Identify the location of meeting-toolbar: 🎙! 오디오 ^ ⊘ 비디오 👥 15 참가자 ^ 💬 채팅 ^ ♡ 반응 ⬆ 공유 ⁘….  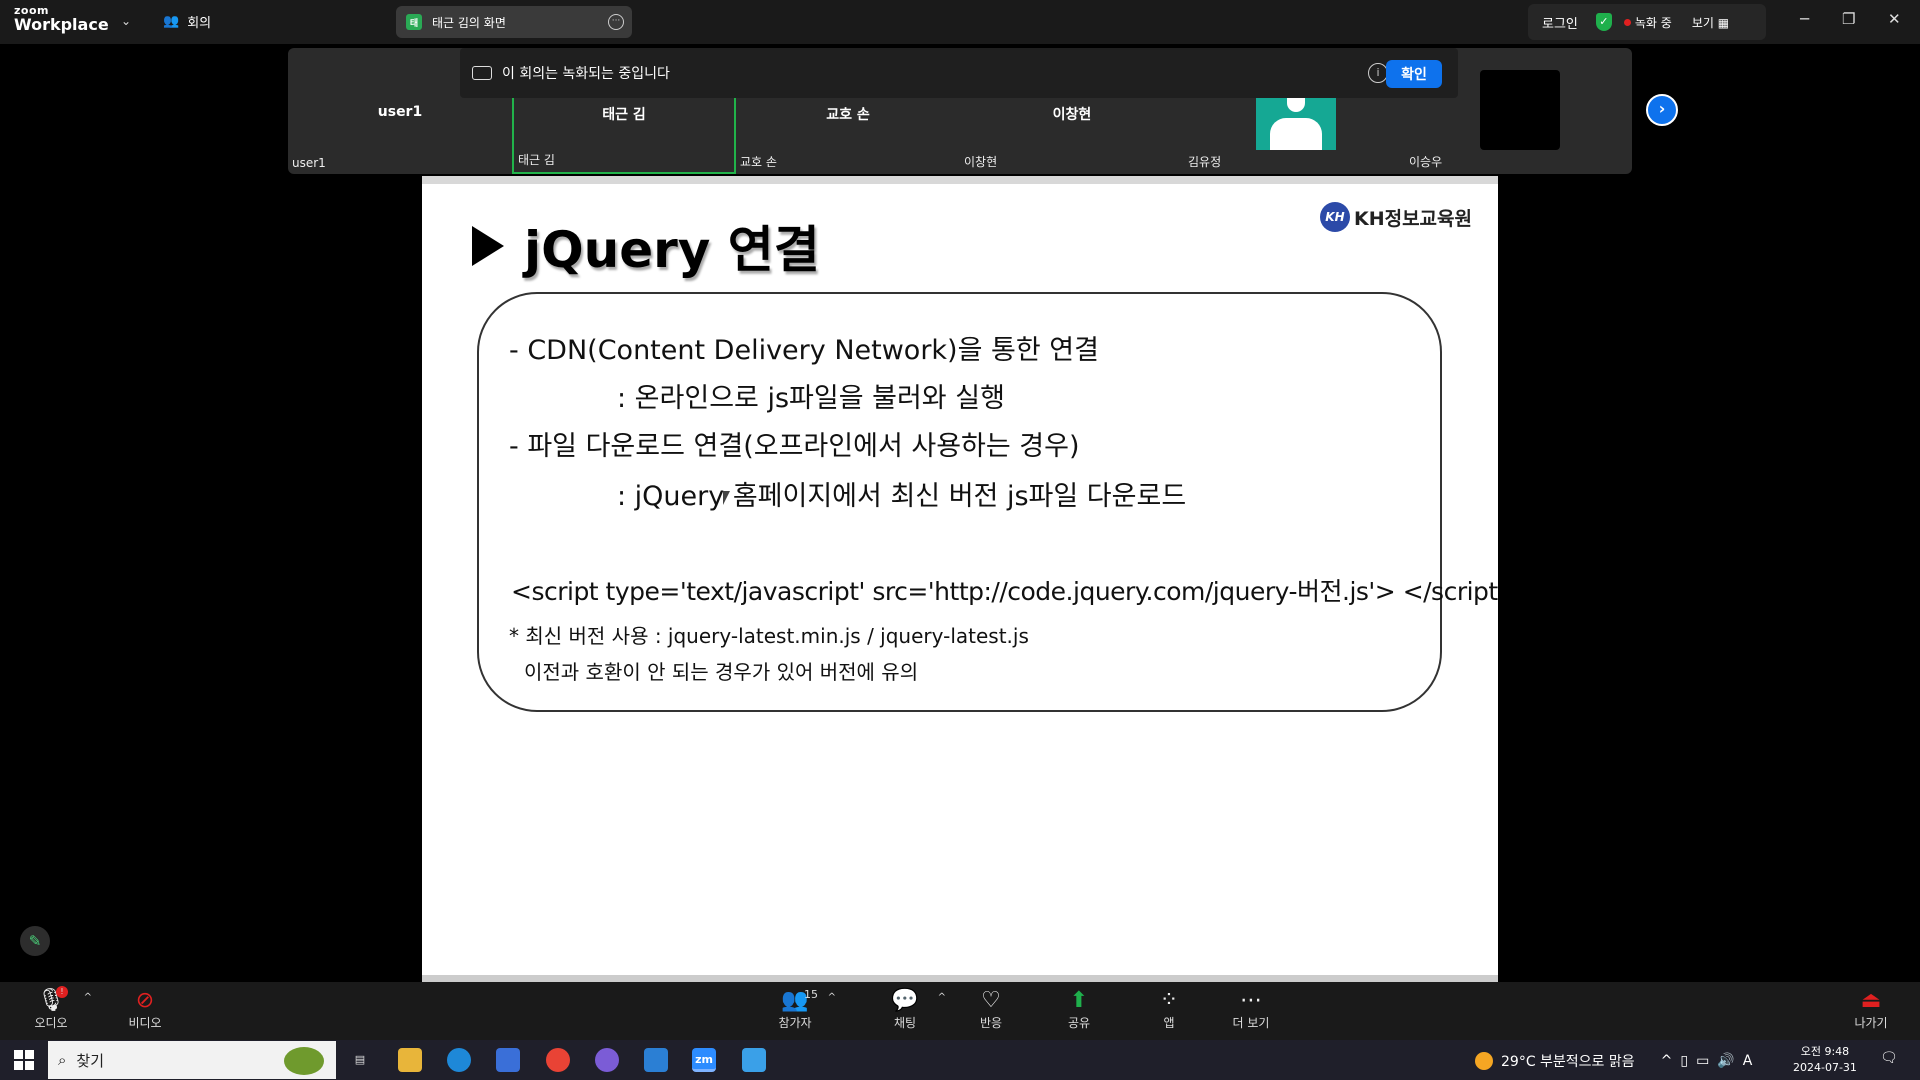
(960, 1011).